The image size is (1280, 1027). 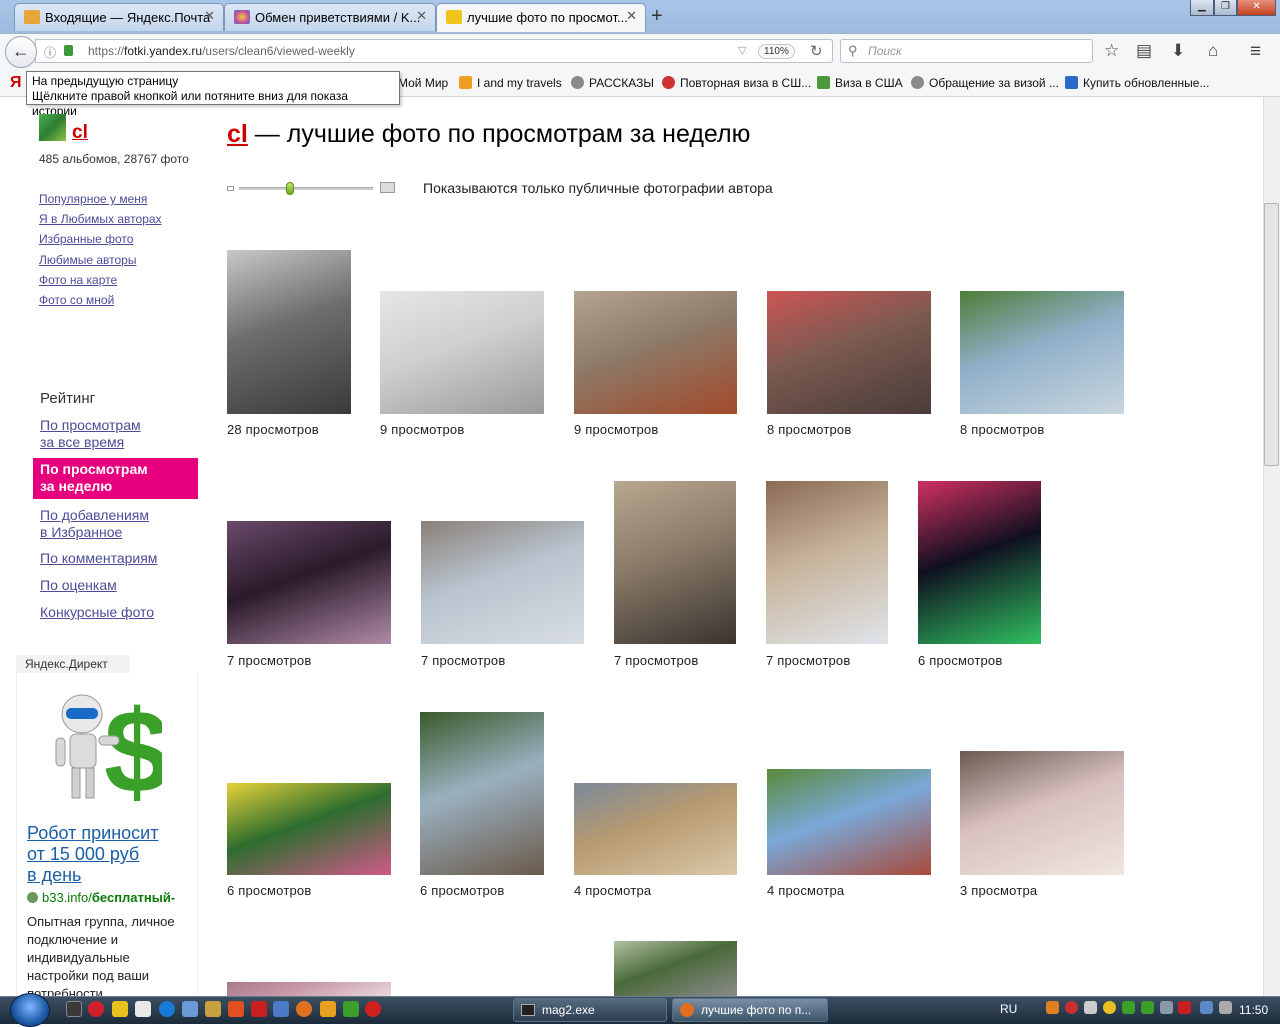 I want to click on pdf-reader-icon, so click(x=259, y=1009).